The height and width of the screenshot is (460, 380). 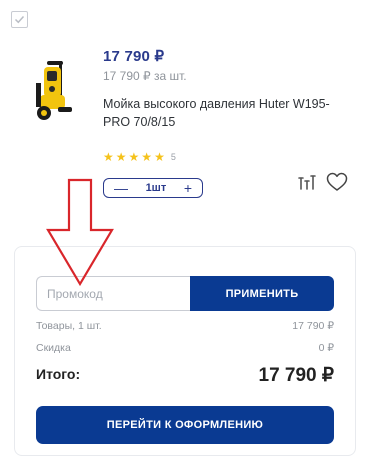 I want to click on annotation-arrow-icon, so click(x=80, y=232).